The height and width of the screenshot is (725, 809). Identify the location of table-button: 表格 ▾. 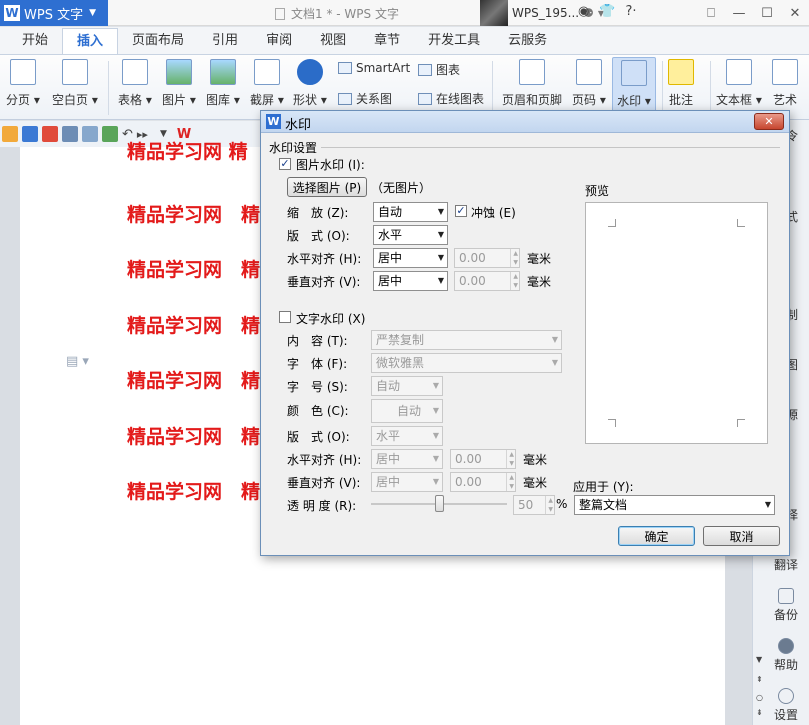
(135, 83).